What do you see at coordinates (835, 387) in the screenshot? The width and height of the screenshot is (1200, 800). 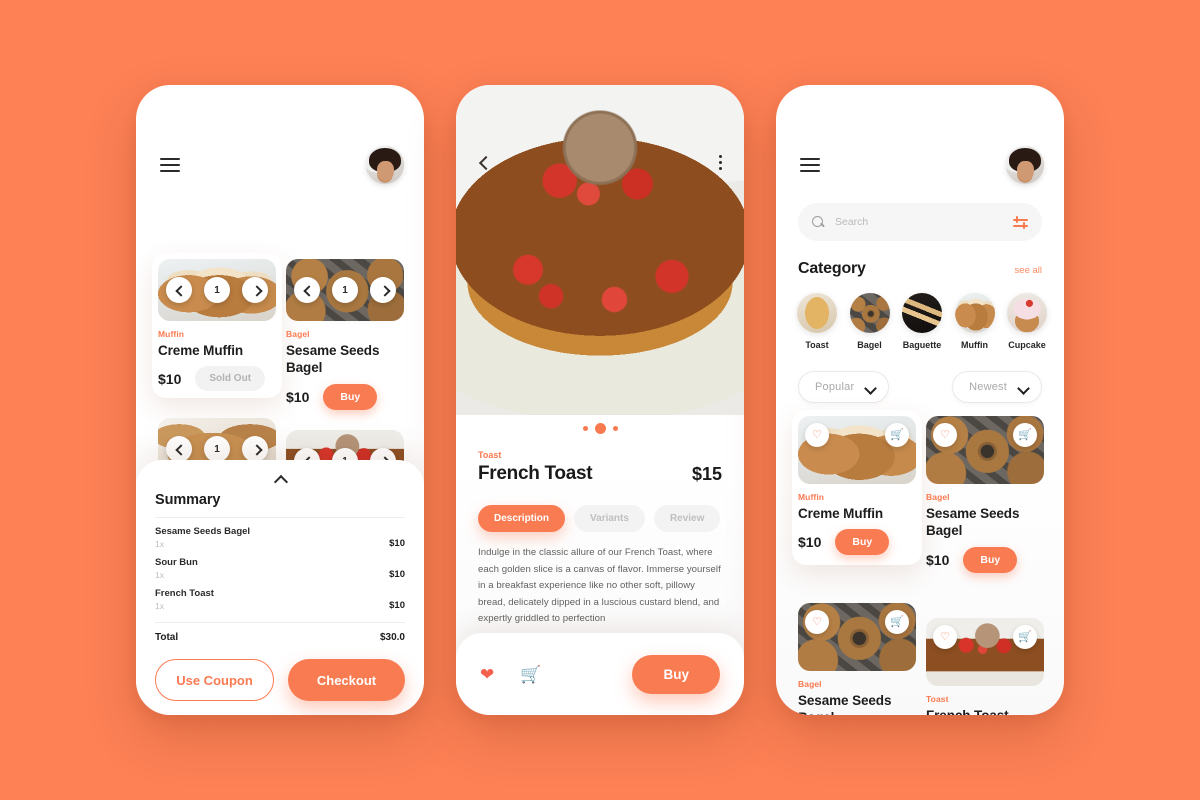 I see `filter-popular-label: Popular` at bounding box center [835, 387].